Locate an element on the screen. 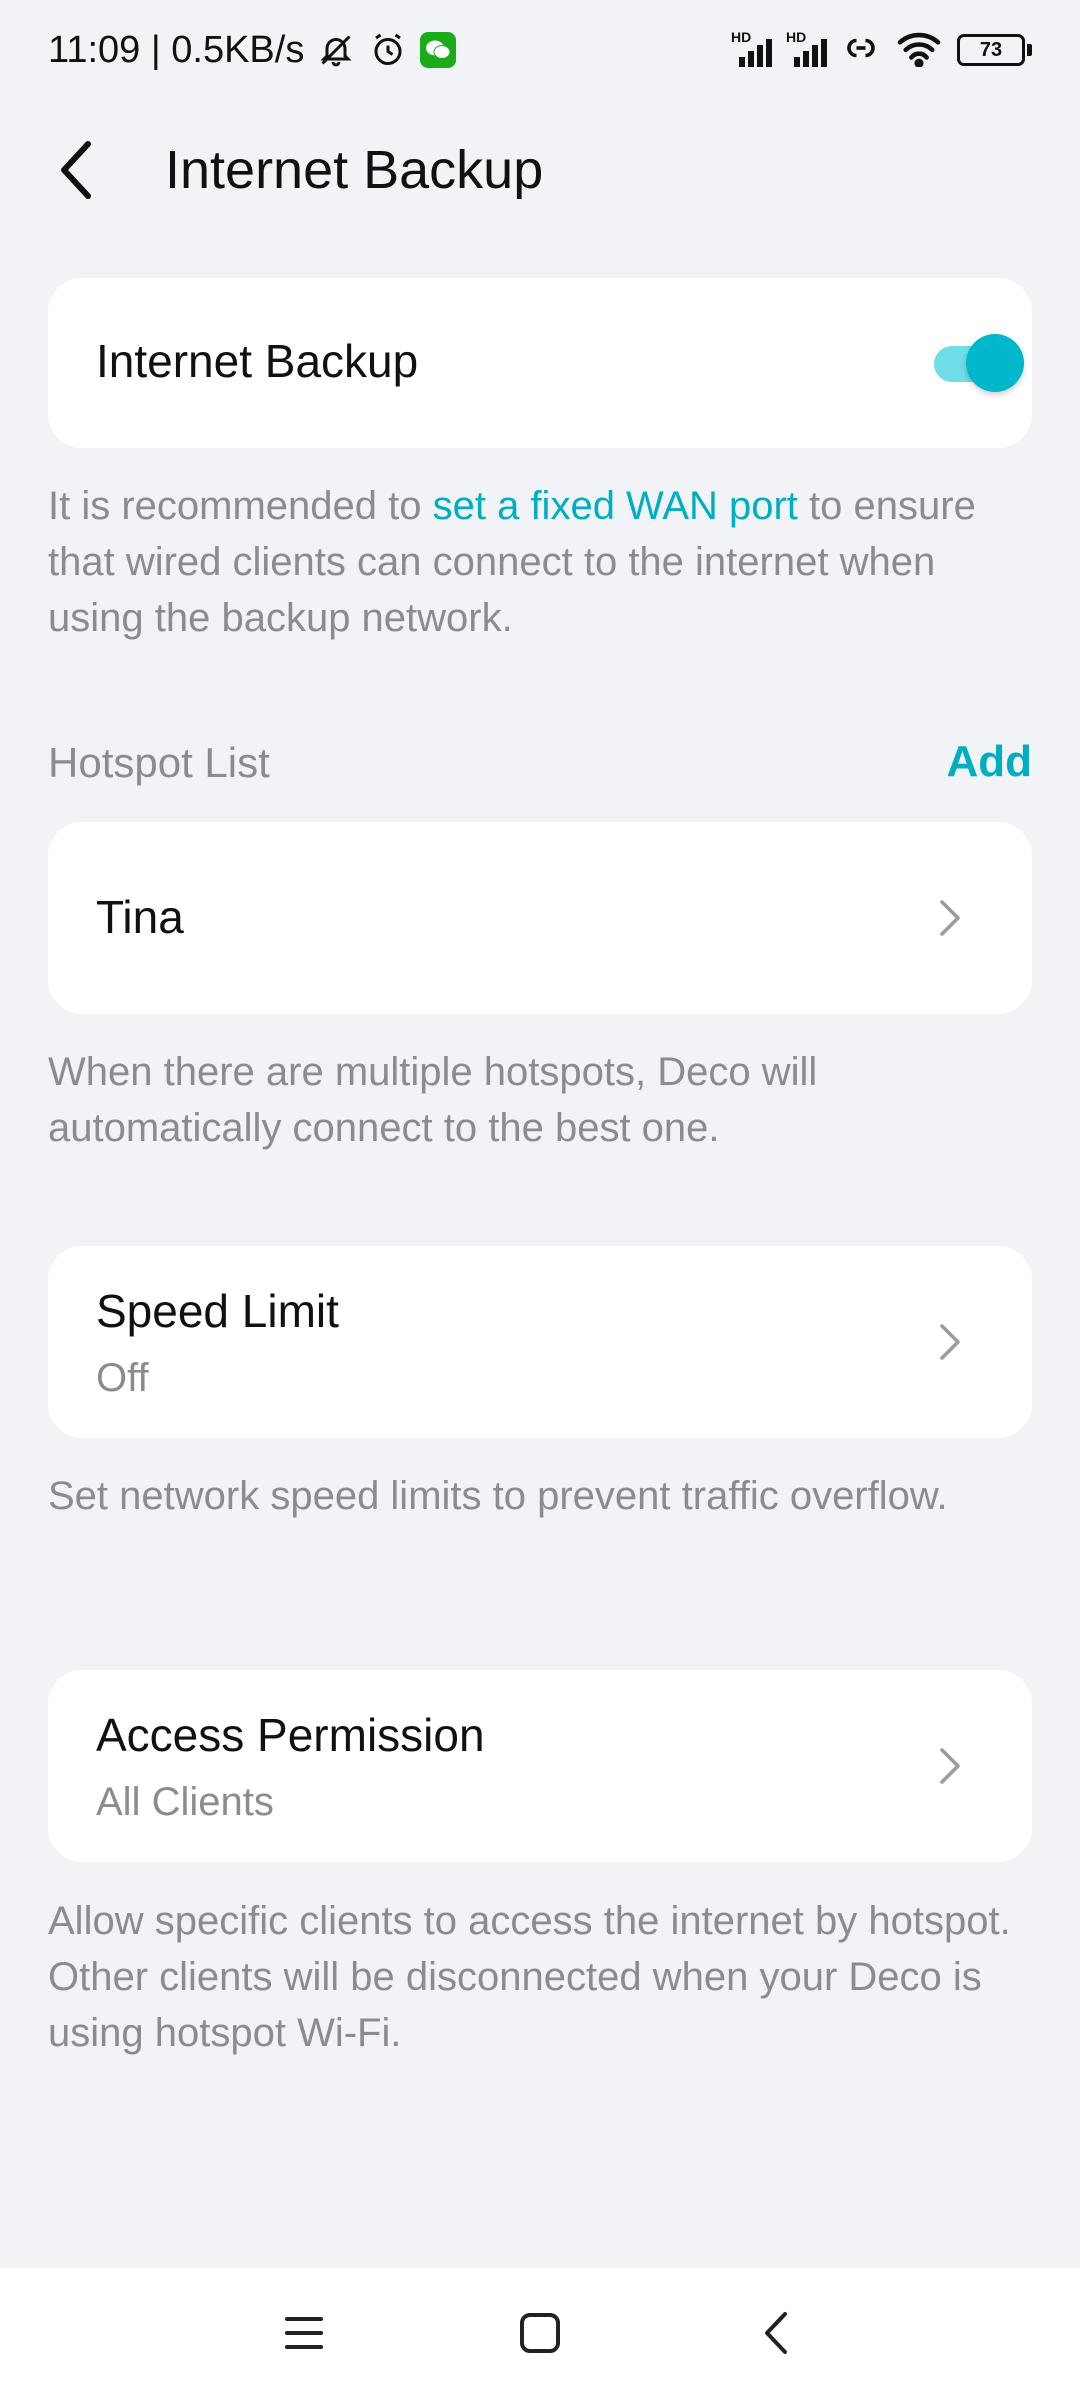 The width and height of the screenshot is (1080, 2399). add-hotspot-button: Add is located at coordinates (989, 762).